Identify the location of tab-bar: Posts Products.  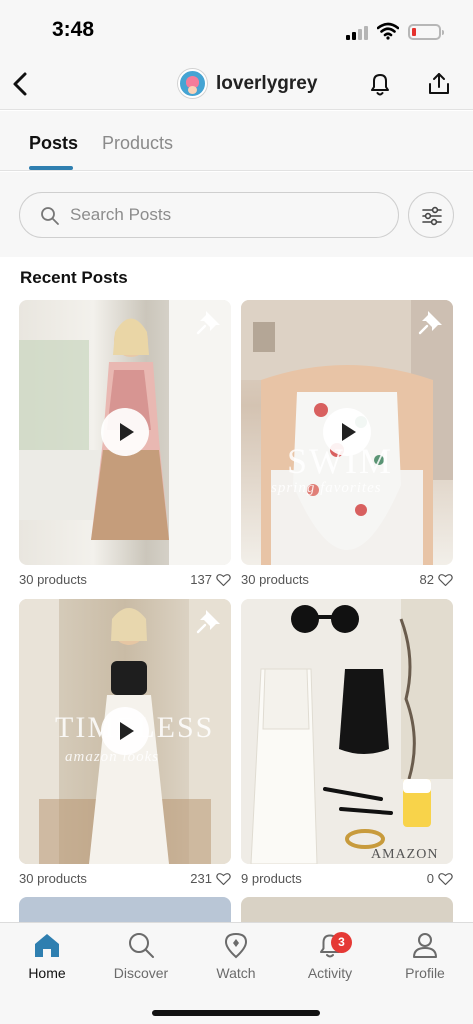
(236, 141).